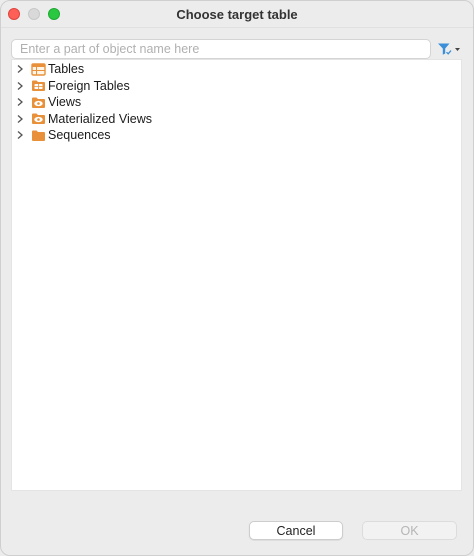 The height and width of the screenshot is (556, 474). Describe the element at coordinates (236, 135) in the screenshot. I see `tree-item-sequences: Sequences` at that location.